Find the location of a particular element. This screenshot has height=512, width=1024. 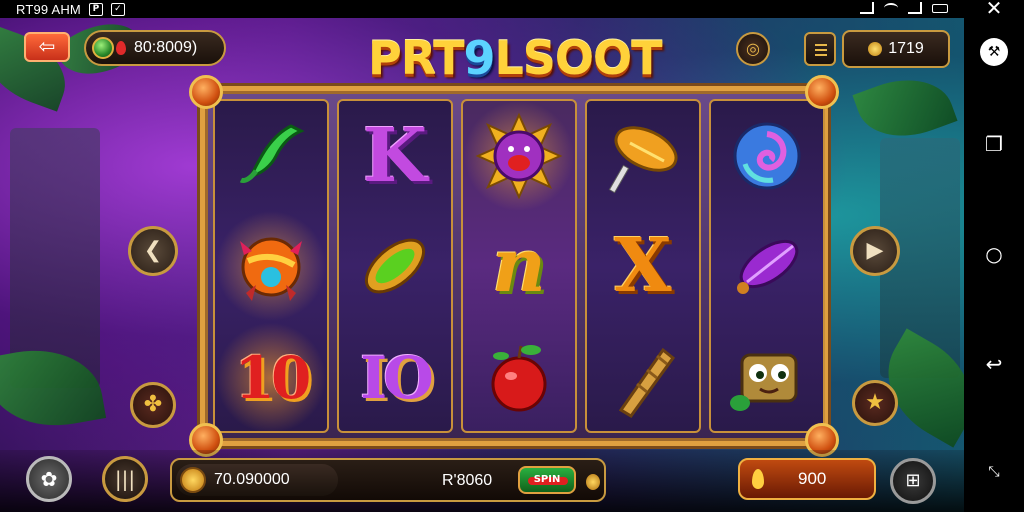

arrow-left-icon: ⇦ is located at coordinates (47, 46).